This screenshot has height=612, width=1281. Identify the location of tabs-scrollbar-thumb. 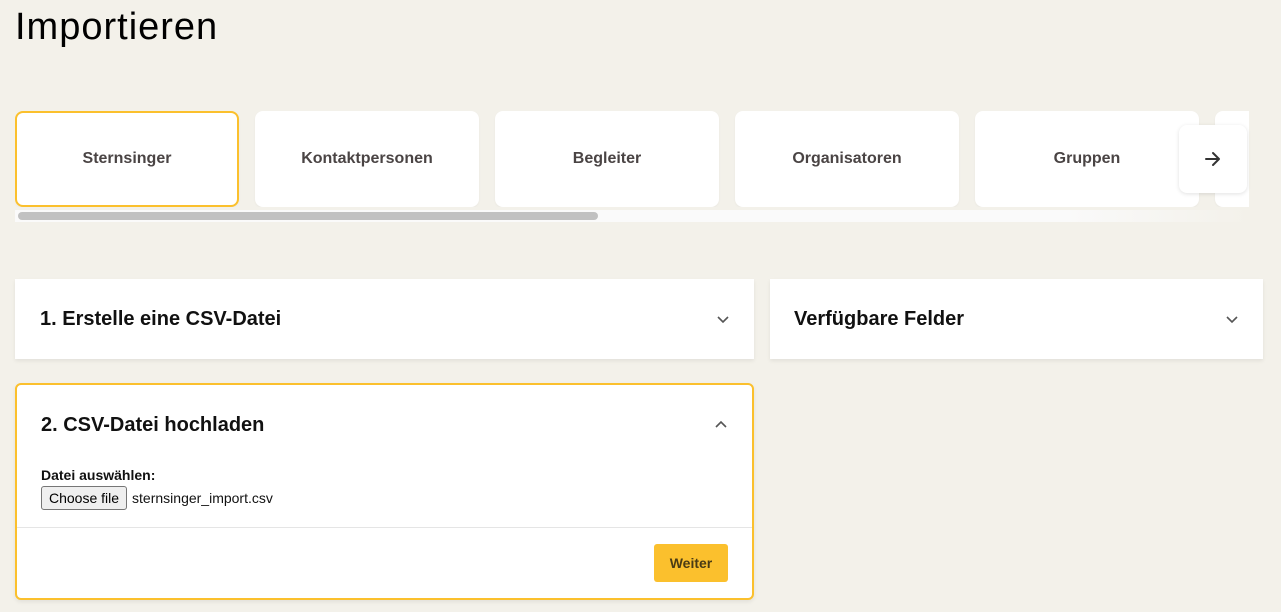
(308, 216).